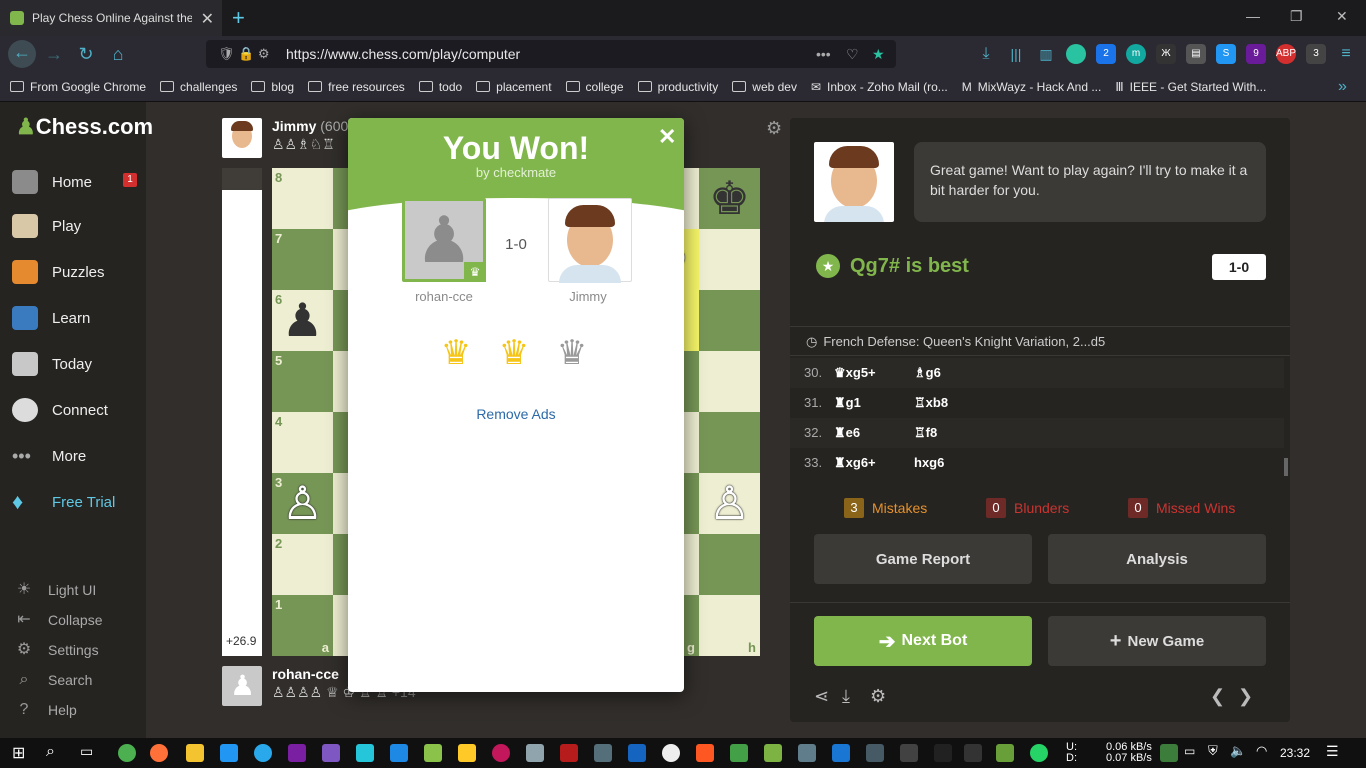 The image size is (1366, 768). I want to click on stat-mistakes: 3 Mistakes, so click(885, 508).